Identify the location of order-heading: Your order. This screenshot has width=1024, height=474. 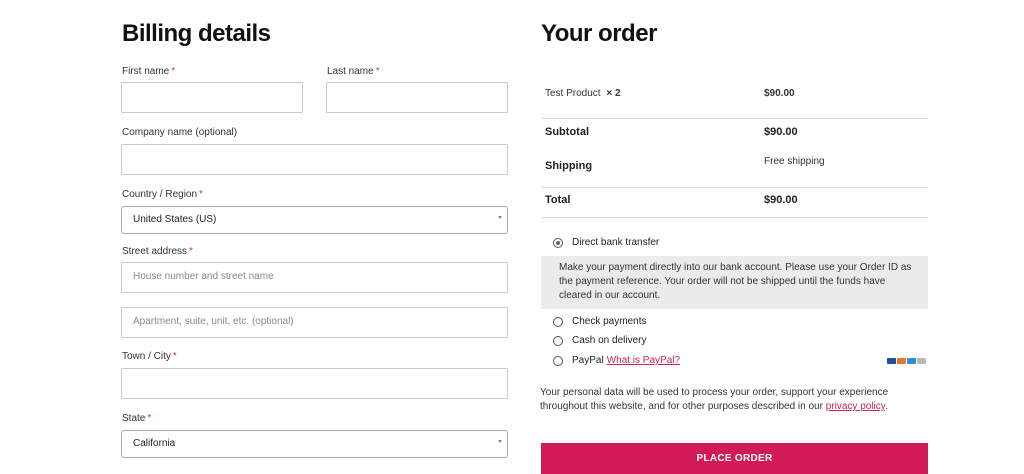
(599, 33).